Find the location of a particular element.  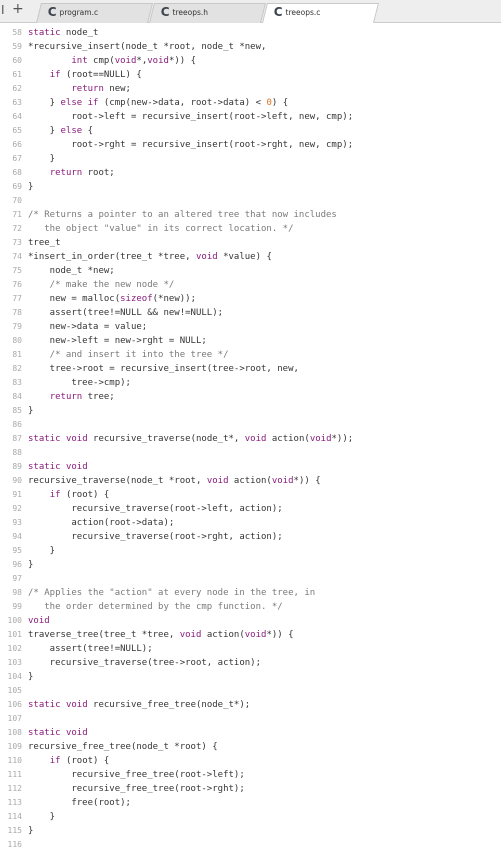

new-tab-button: + is located at coordinates (18, 9).